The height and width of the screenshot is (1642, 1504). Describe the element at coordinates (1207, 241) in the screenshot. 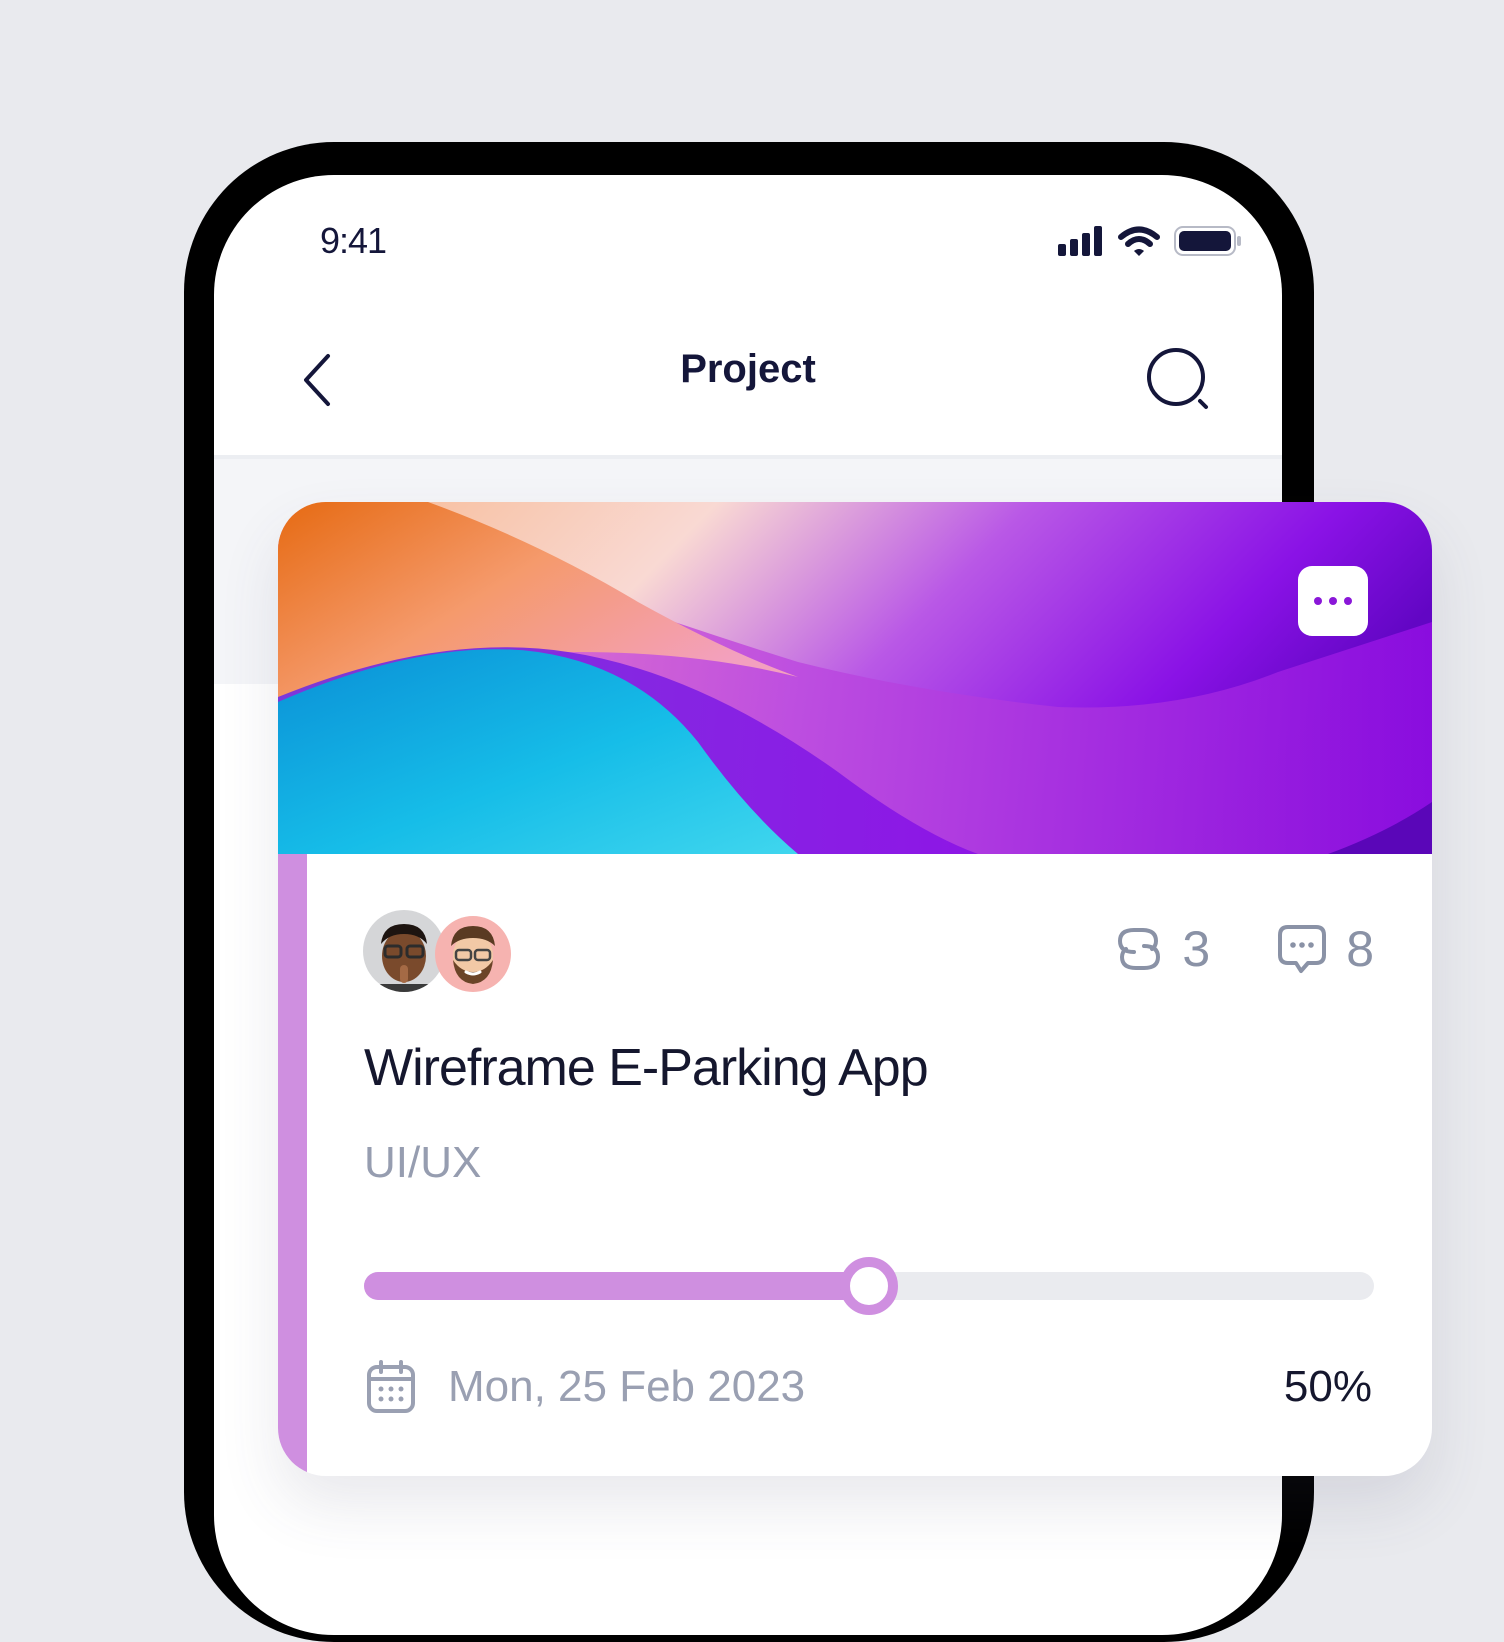

I see `battery-icon` at that location.